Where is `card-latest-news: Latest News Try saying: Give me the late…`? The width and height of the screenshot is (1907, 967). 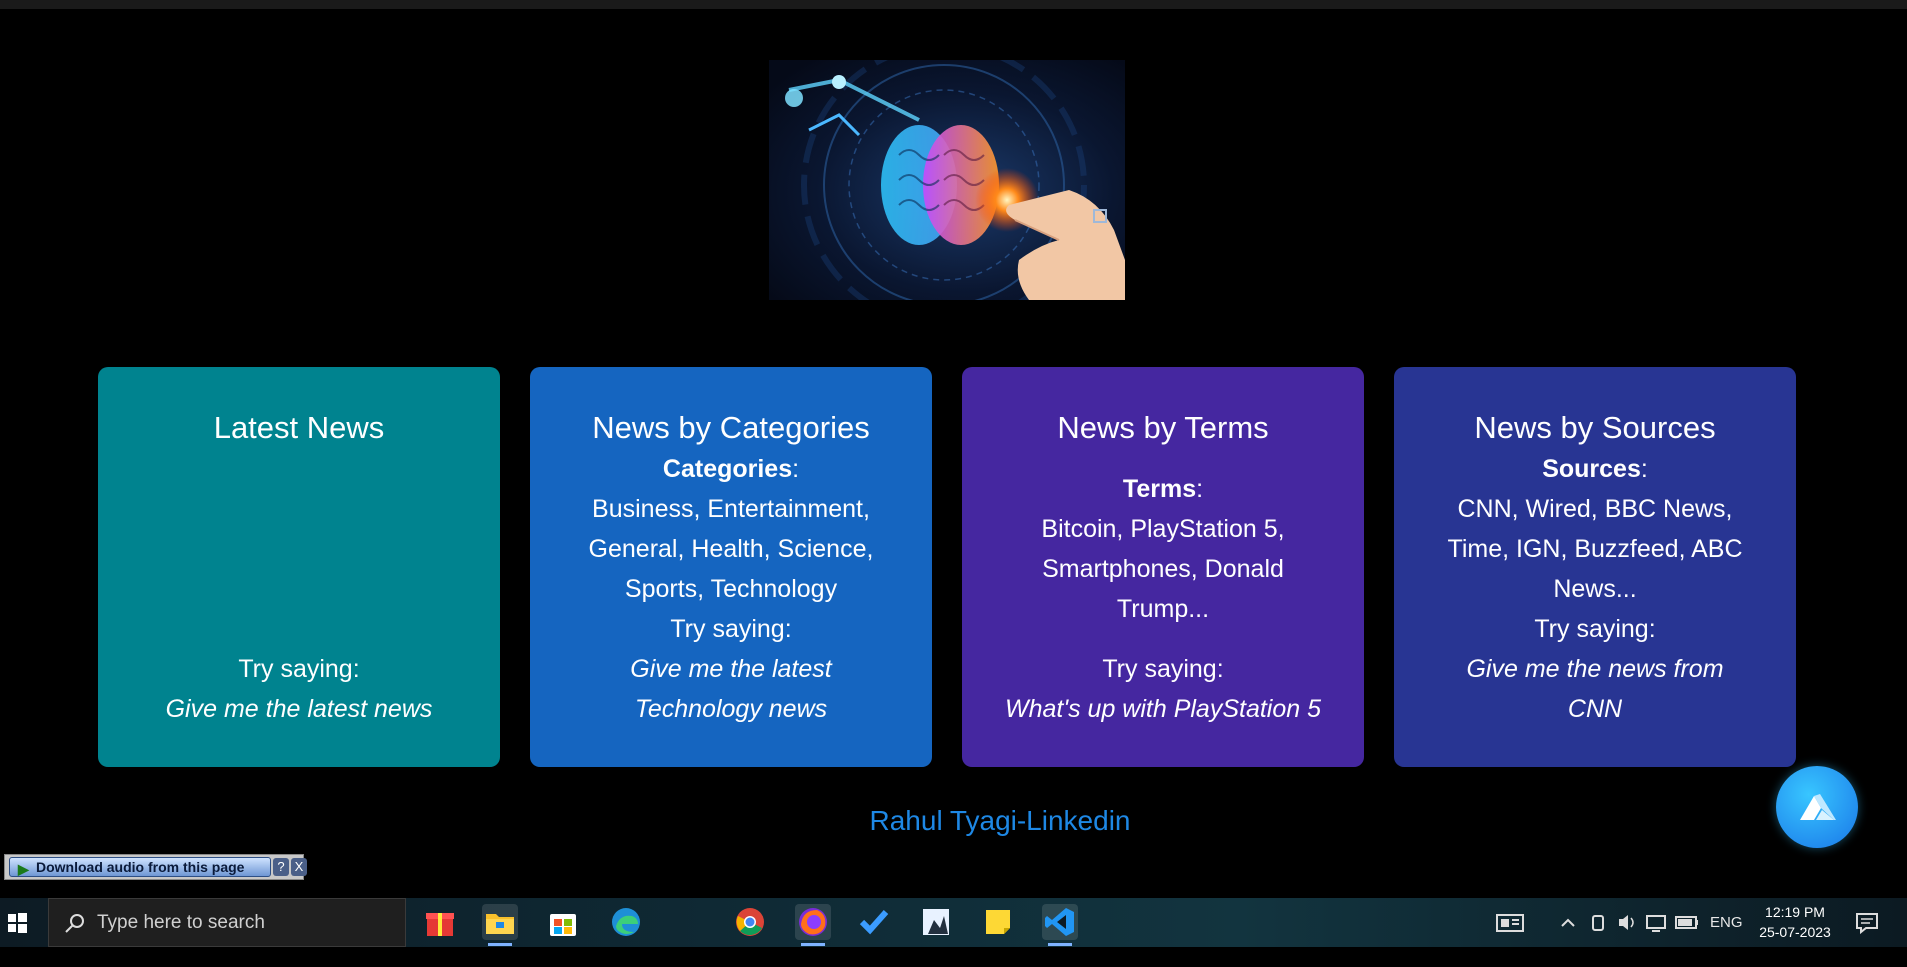
card-latest-news: Latest News Try saying: Give me the late… is located at coordinates (299, 567).